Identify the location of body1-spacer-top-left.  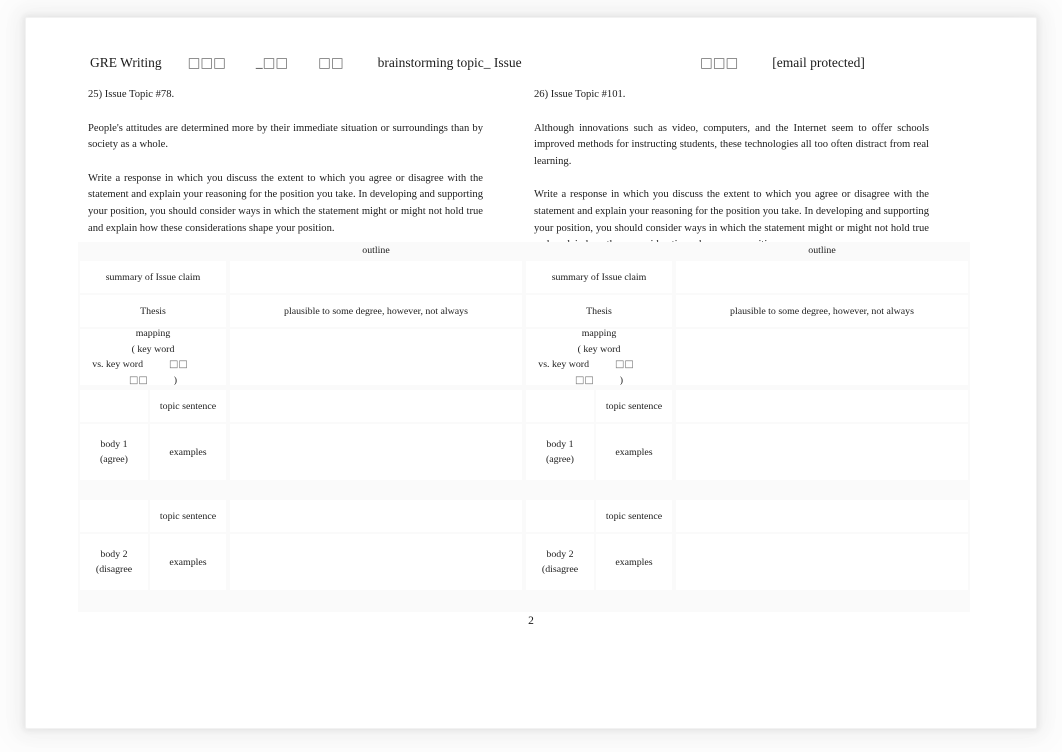
(114, 406).